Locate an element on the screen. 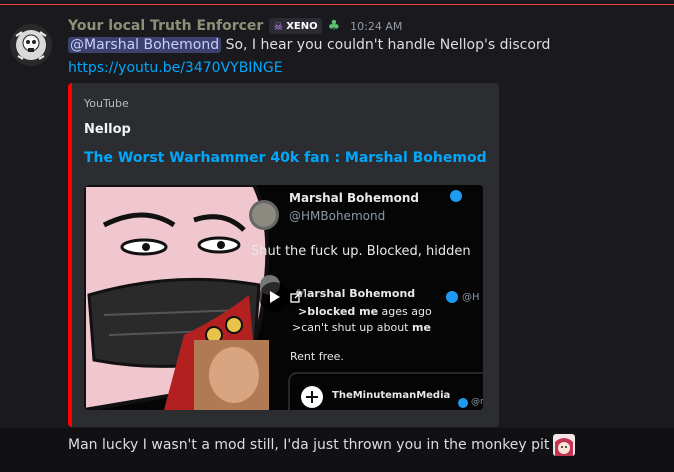 The width and height of the screenshot is (674, 472). user-mention: @Marshal Bohemond is located at coordinates (145, 45).